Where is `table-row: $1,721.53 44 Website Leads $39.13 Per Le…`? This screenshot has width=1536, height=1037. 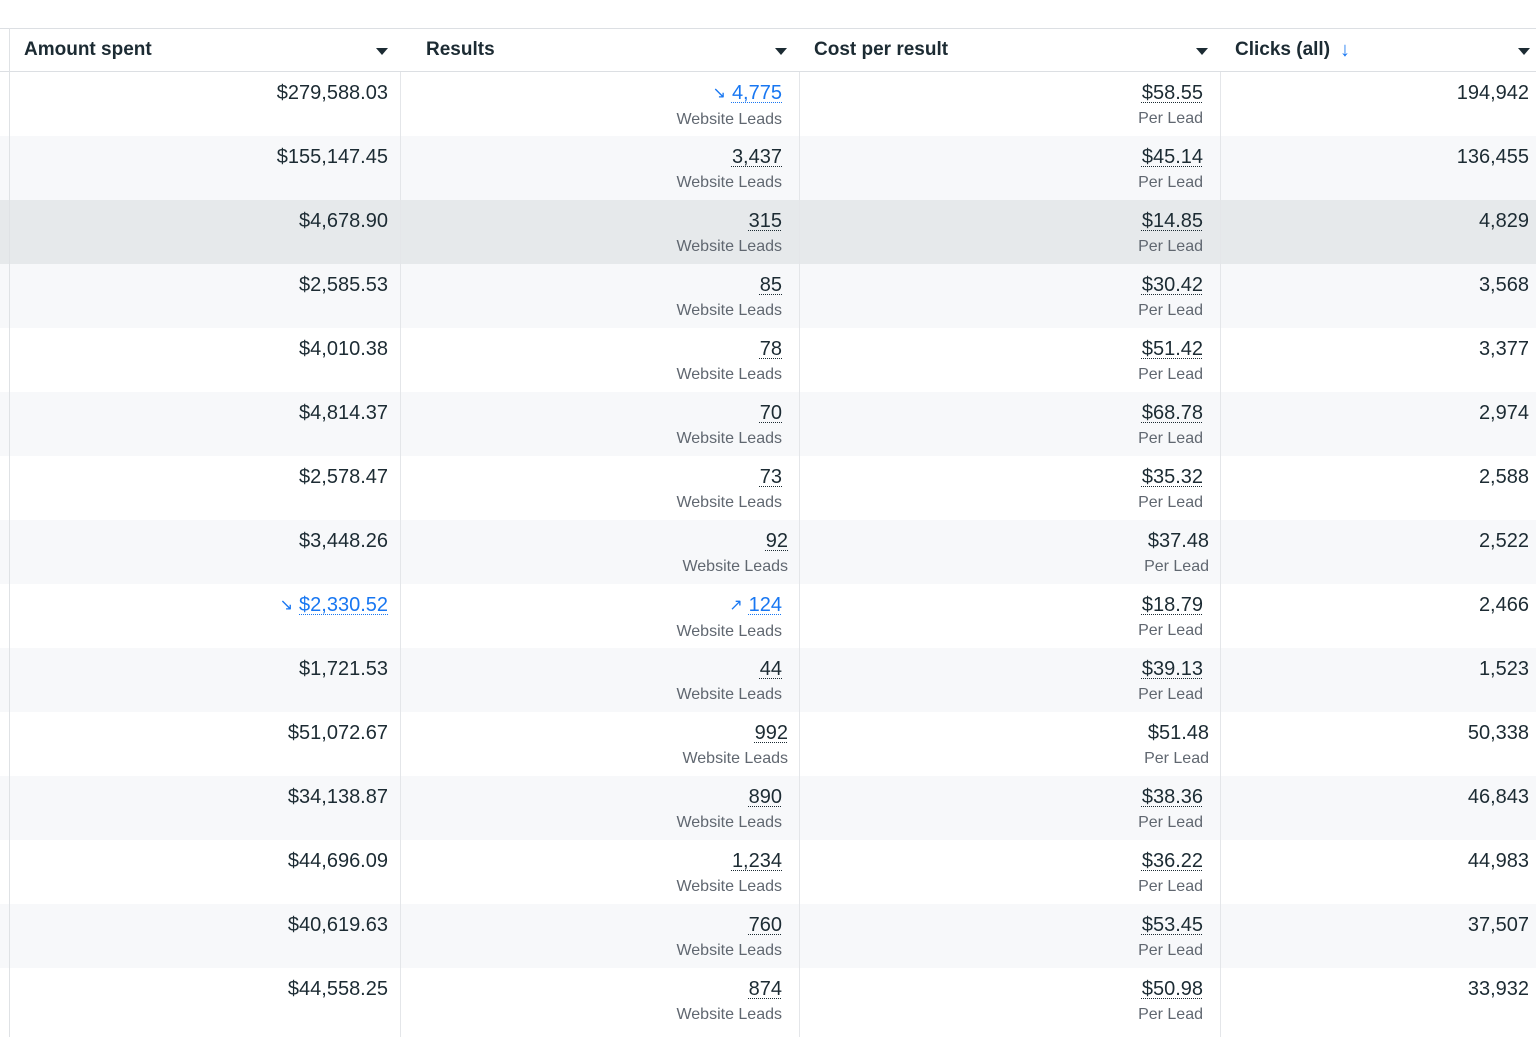
table-row: $1,721.53 44 Website Leads $39.13 Per Le… is located at coordinates (768, 680).